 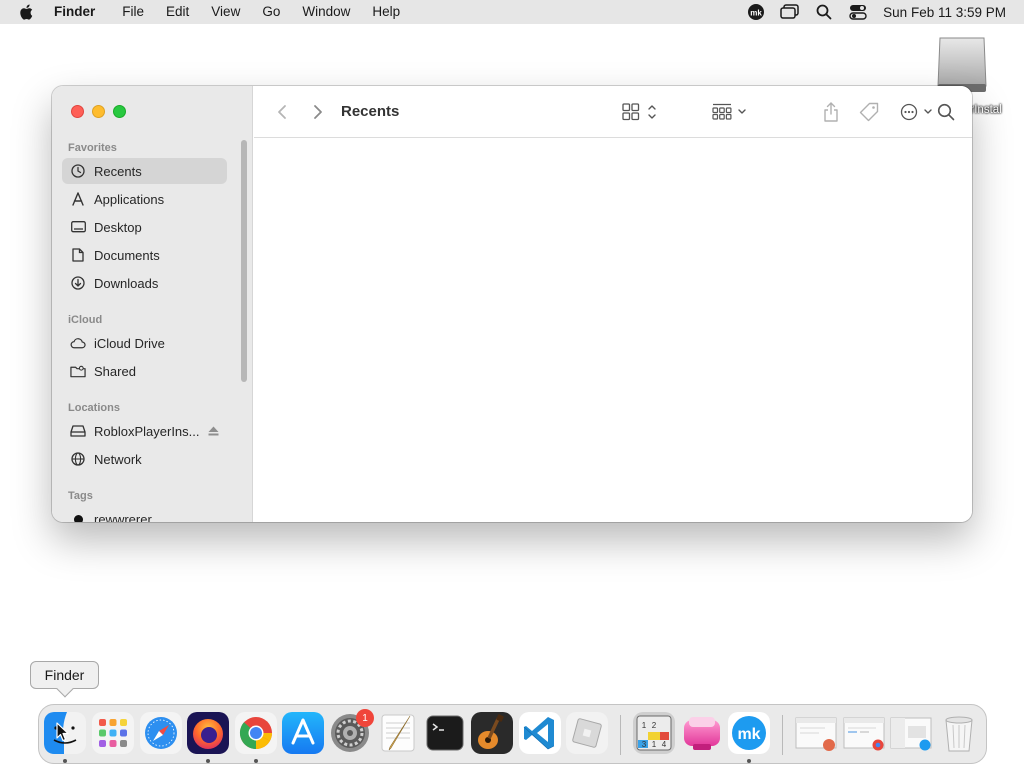 I want to click on menu-window: Window, so click(x=326, y=12).